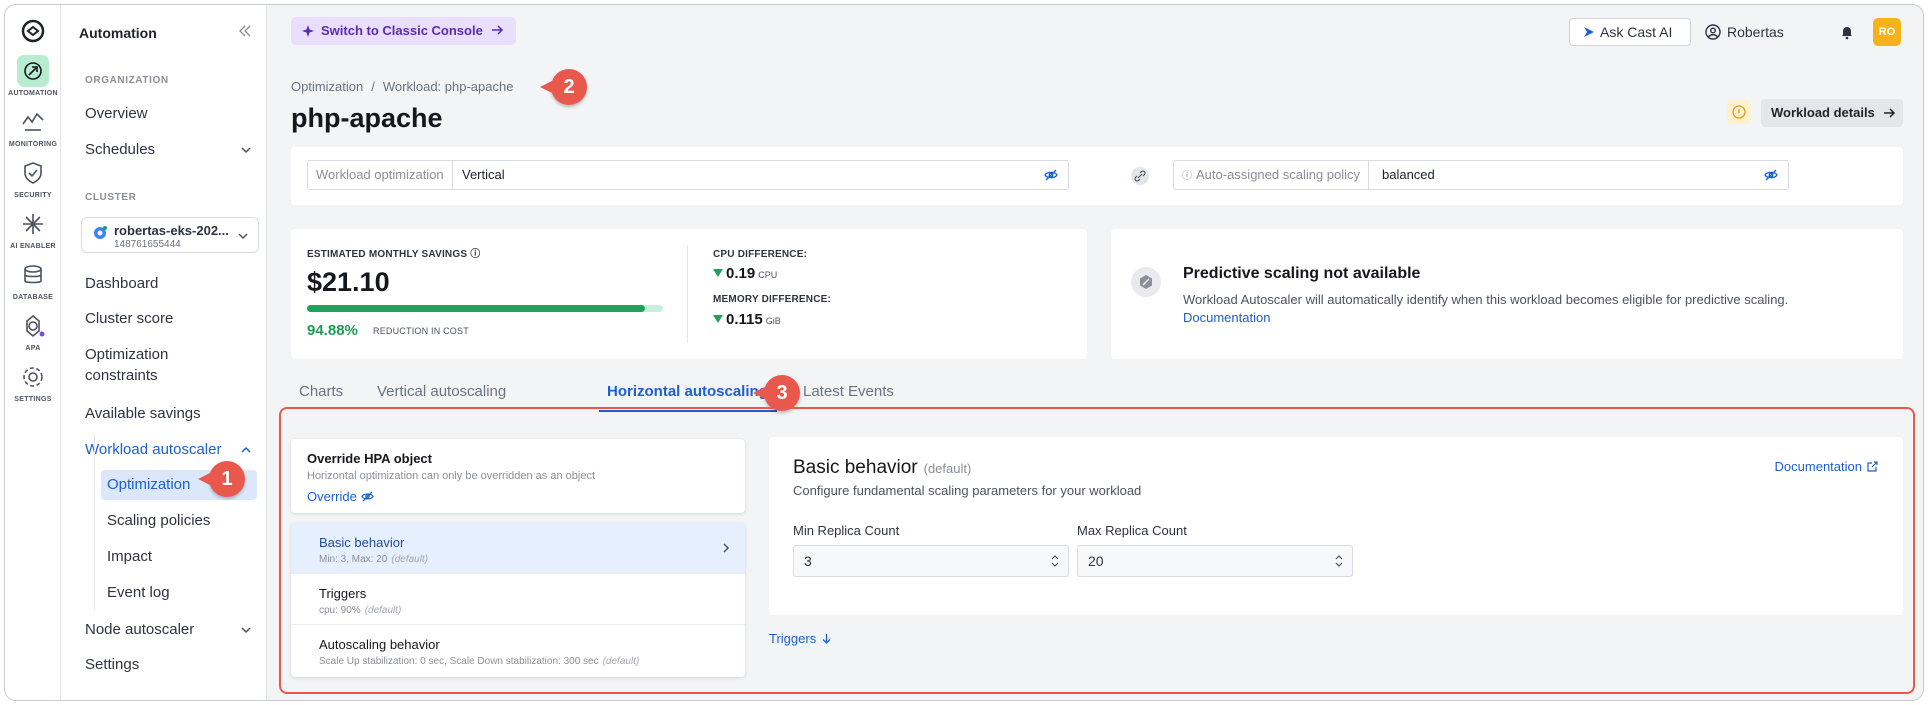  I want to click on max-replica-input: 20, so click(1215, 561).